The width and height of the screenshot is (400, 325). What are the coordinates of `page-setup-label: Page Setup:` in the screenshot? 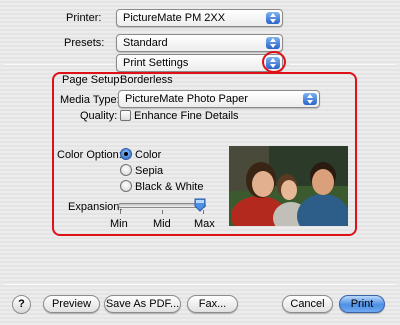 It's located at (92, 80).